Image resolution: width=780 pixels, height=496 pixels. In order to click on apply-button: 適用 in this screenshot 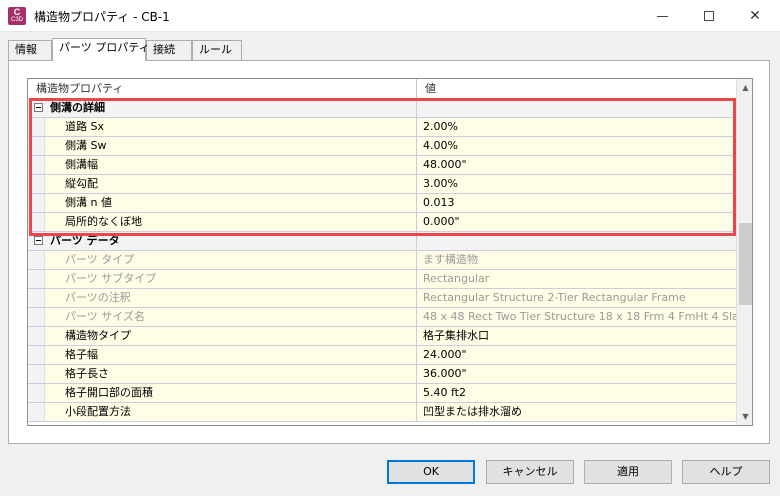, I will do `click(628, 472)`.